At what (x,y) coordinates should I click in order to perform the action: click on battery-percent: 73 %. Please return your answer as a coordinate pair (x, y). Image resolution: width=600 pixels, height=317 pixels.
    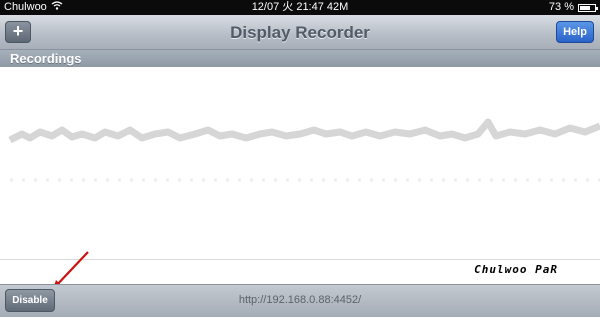
    Looking at the image, I should click on (561, 7).